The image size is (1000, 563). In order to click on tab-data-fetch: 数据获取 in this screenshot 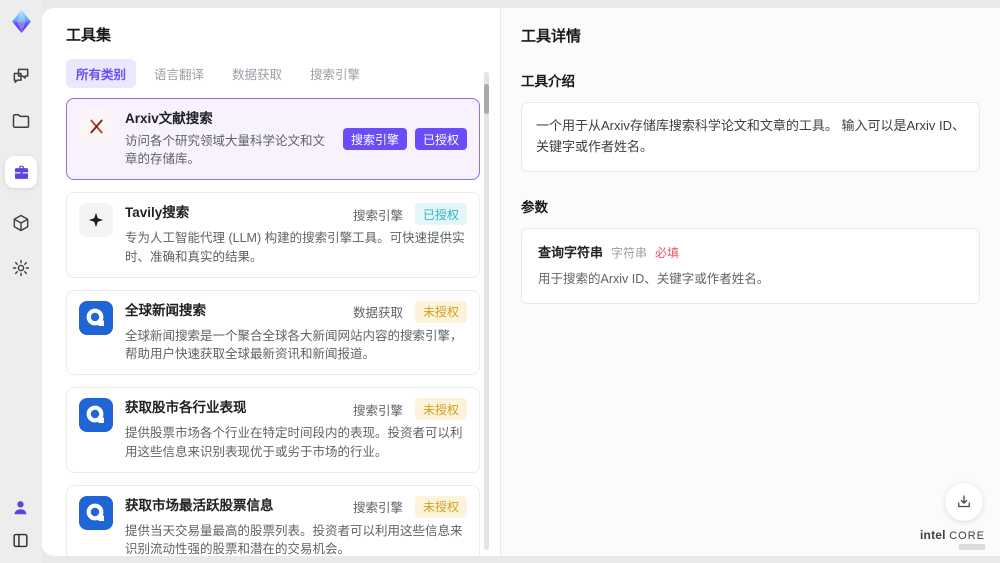, I will do `click(257, 73)`.